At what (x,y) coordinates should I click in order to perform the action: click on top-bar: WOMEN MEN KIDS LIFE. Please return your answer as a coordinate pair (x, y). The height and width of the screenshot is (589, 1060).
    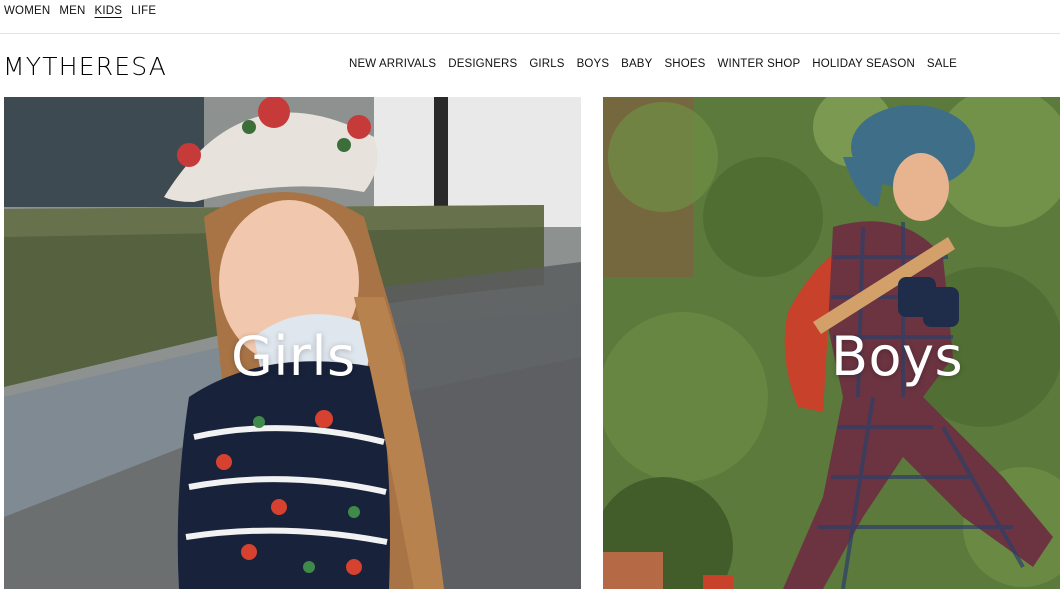
    Looking at the image, I should click on (530, 17).